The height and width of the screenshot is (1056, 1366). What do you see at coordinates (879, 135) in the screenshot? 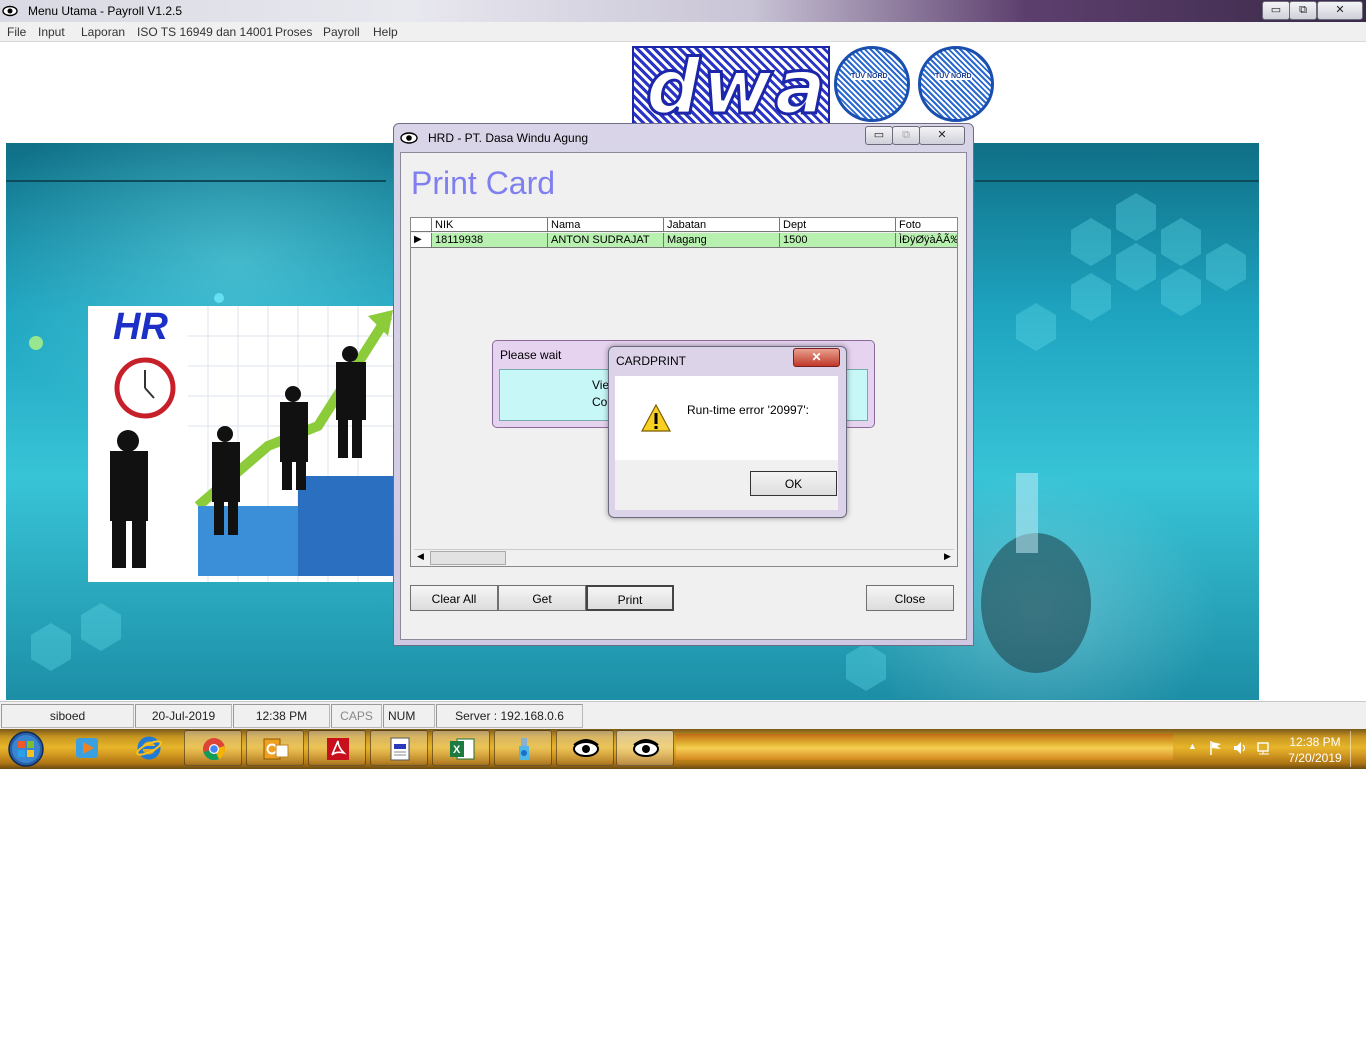
I see `hrd-minimize-button: ▭` at bounding box center [879, 135].